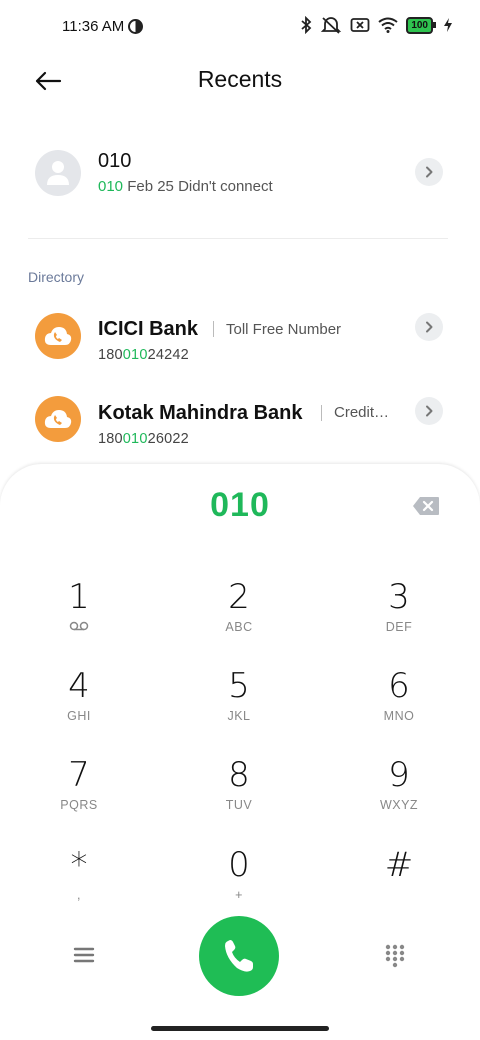 The width and height of the screenshot is (480, 1040). What do you see at coordinates (376, 25) in the screenshot?
I see `status-icons: 100` at bounding box center [376, 25].